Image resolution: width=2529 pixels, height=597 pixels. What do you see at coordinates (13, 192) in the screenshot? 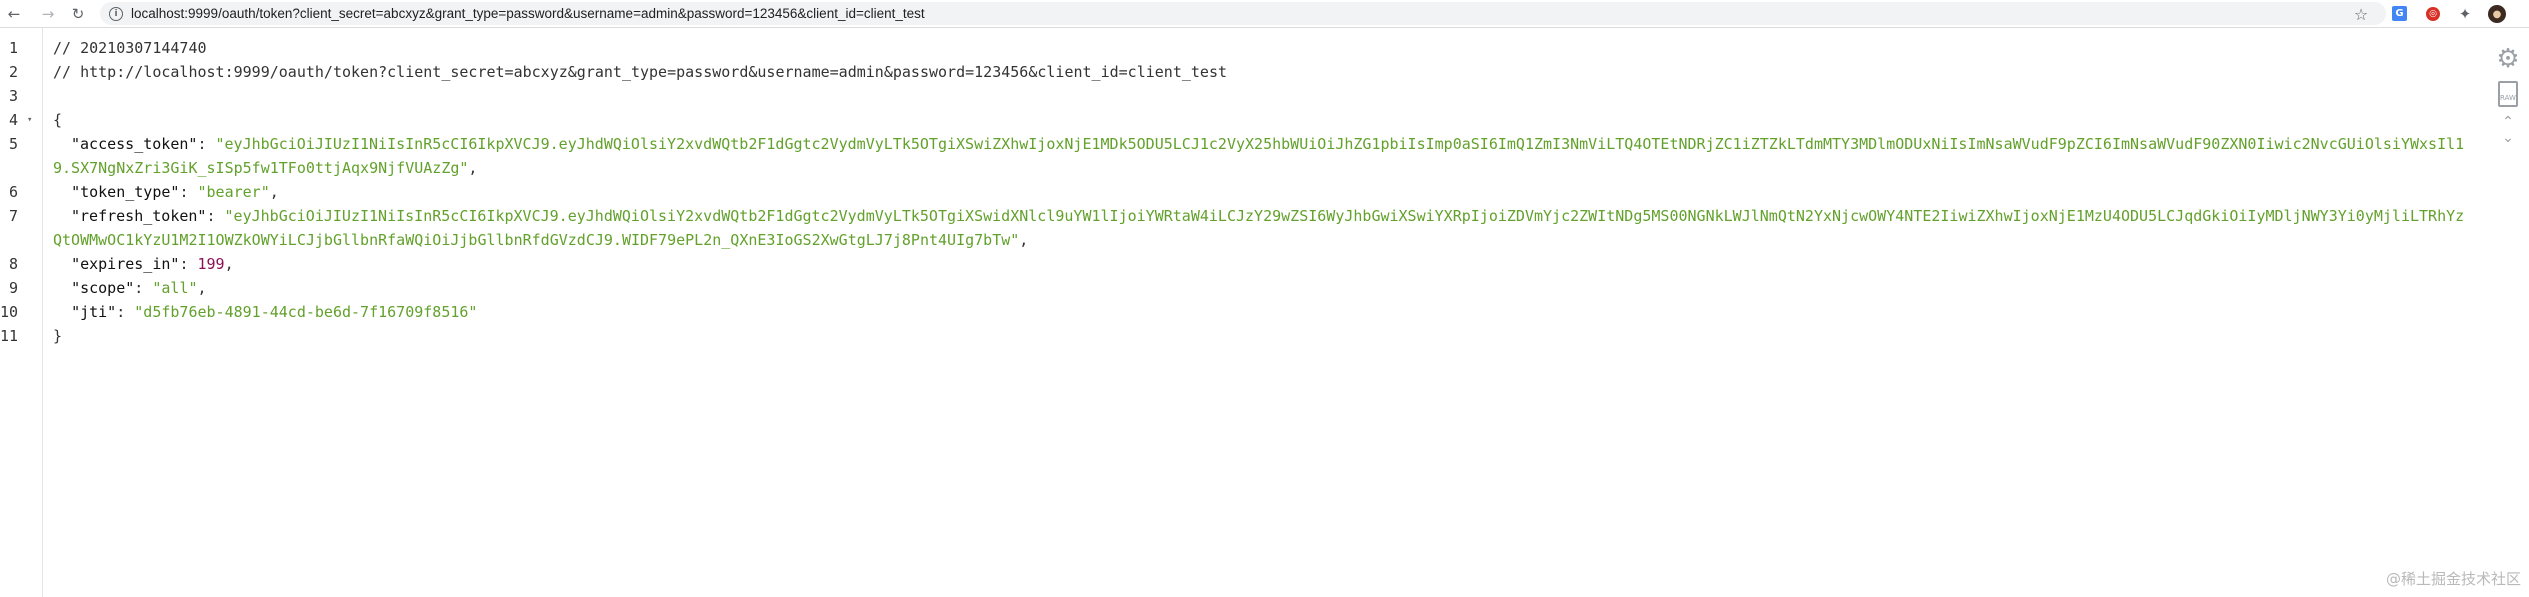
I see `line-number: 6` at bounding box center [13, 192].